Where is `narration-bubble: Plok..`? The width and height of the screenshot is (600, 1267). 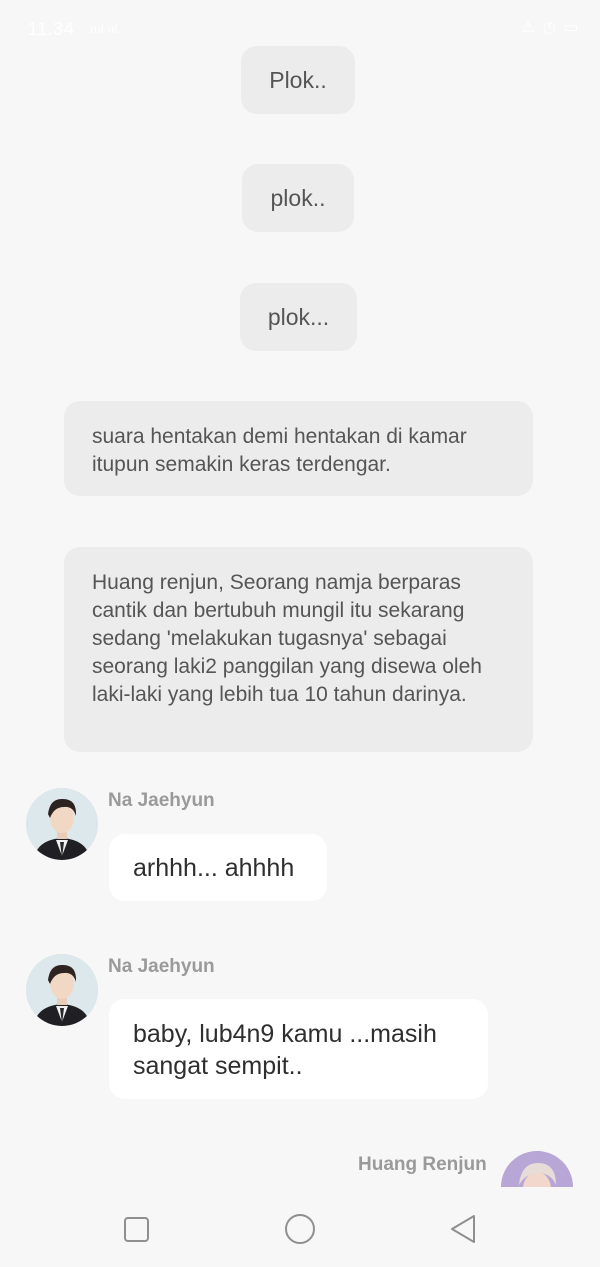 narration-bubble: Plok.. is located at coordinates (298, 80).